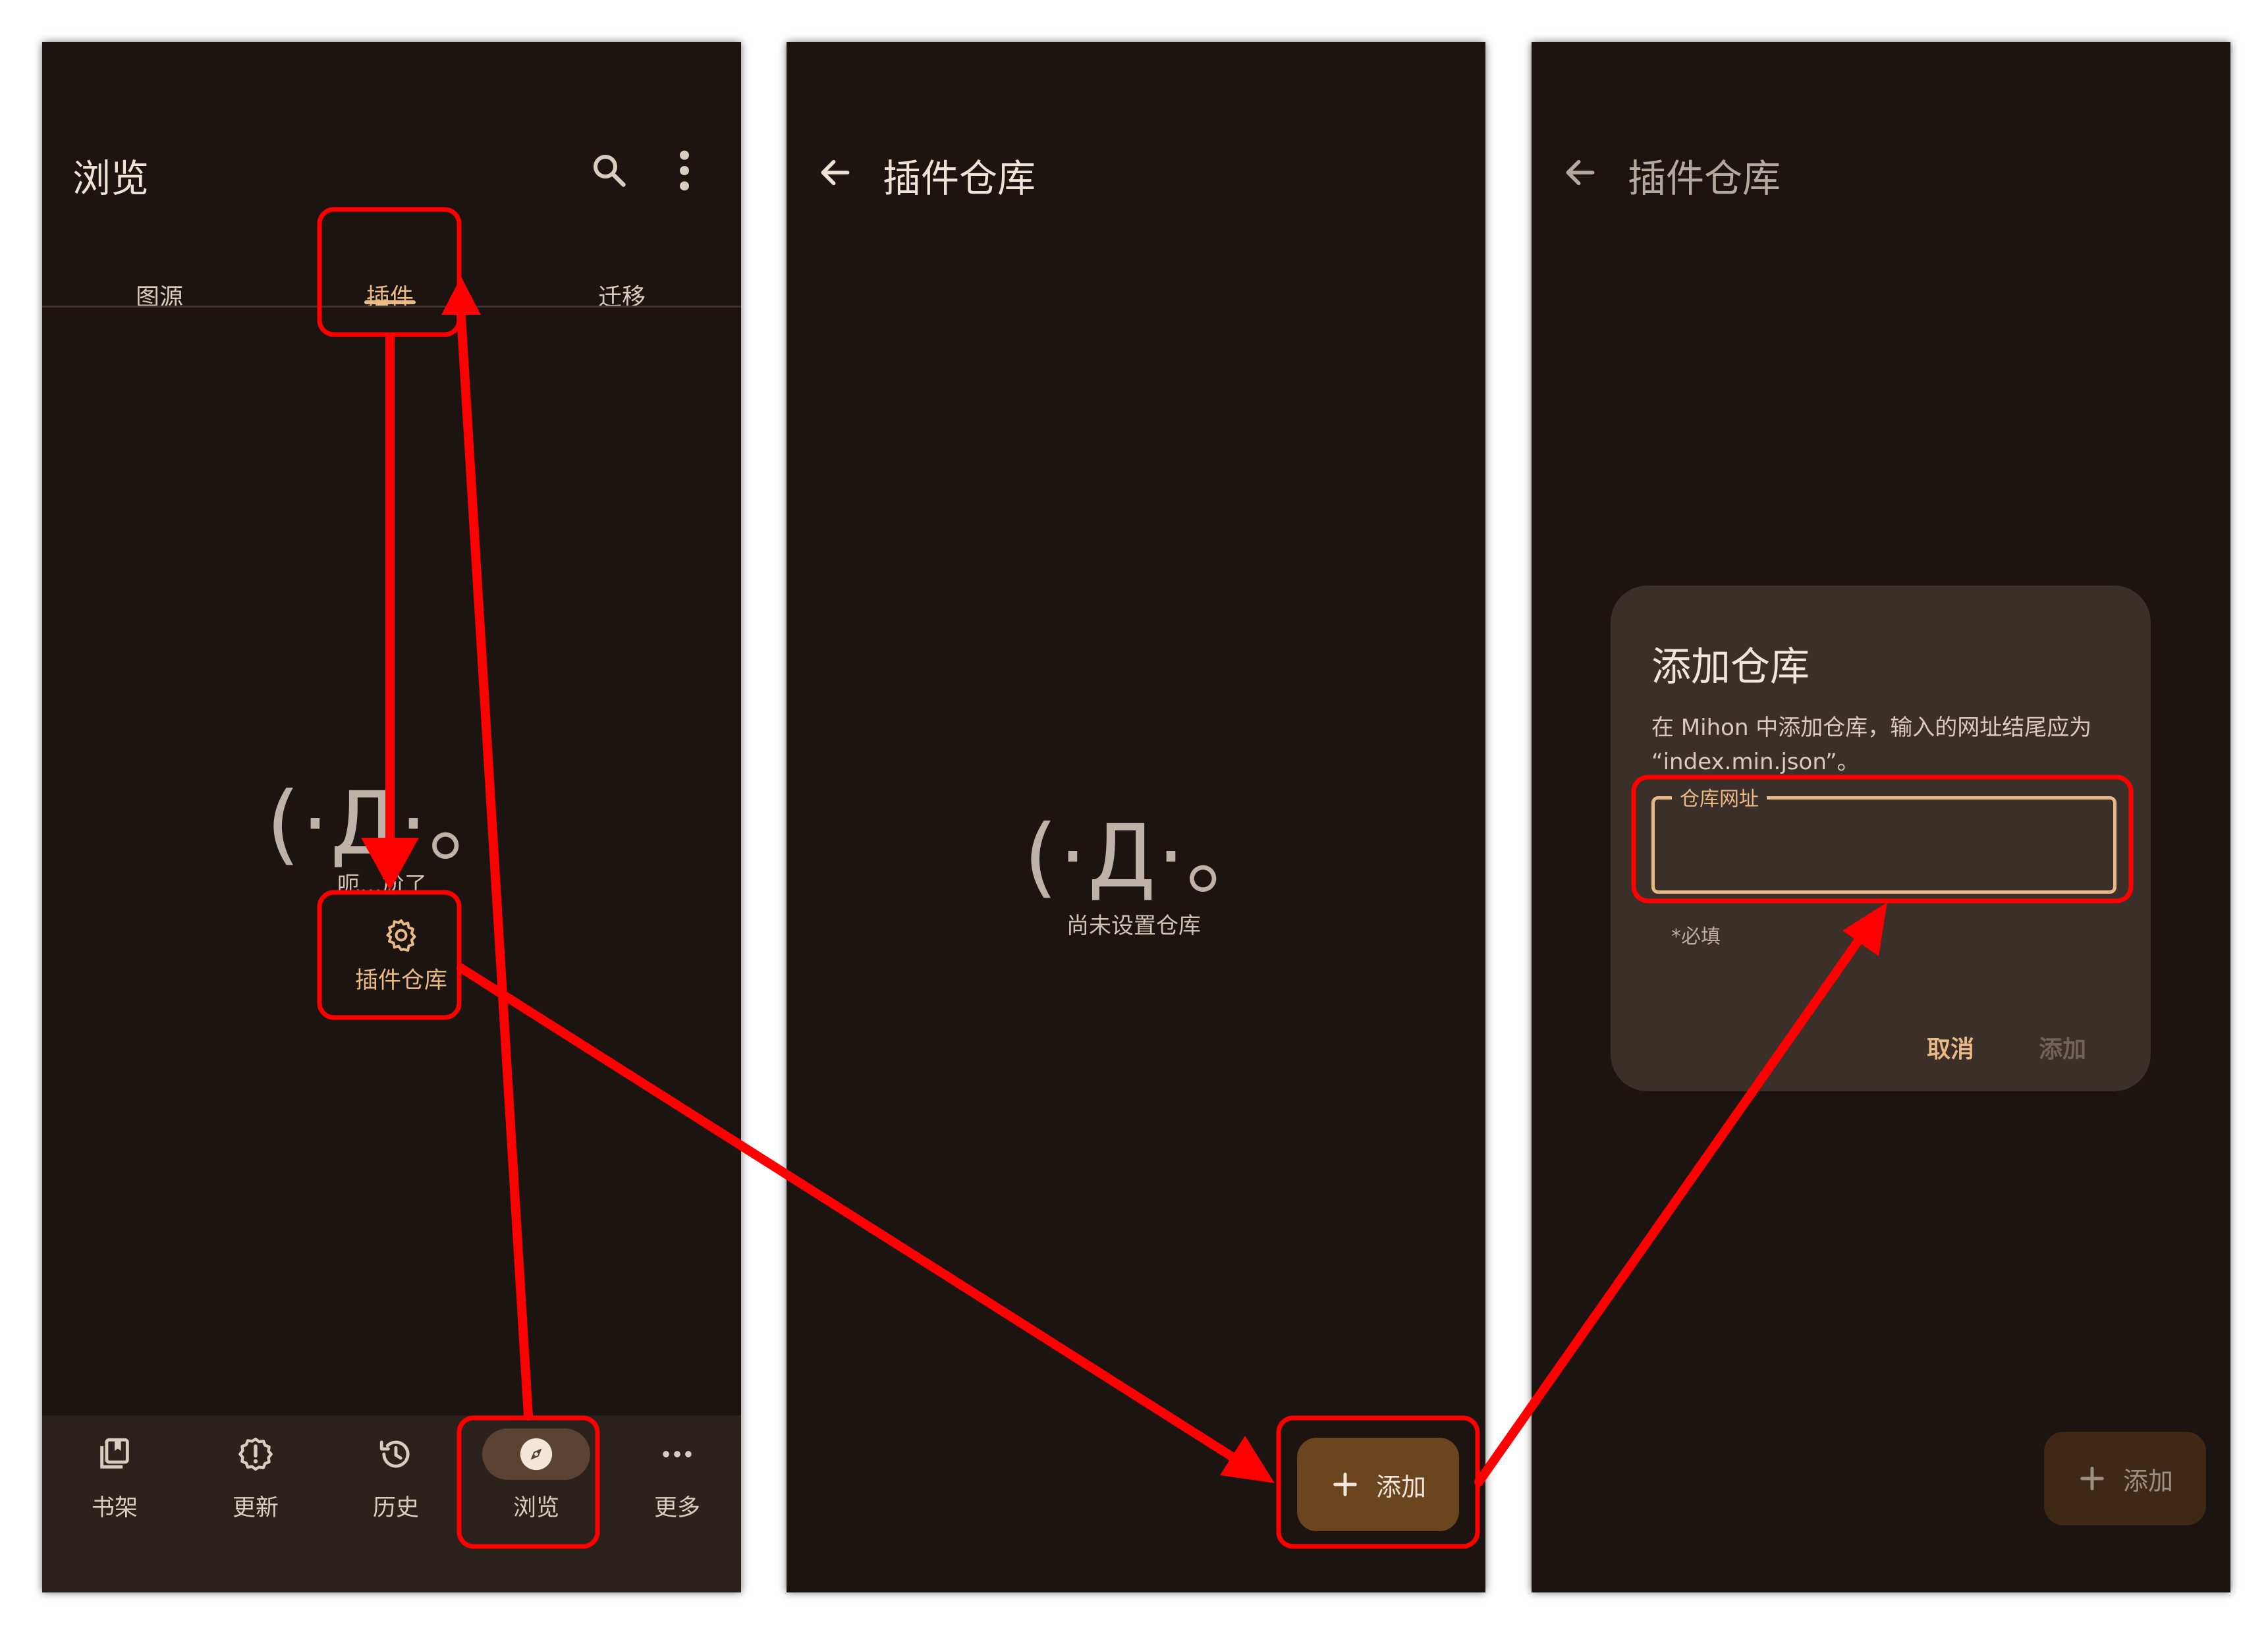 The height and width of the screenshot is (1630, 2268). Describe the element at coordinates (535, 1508) in the screenshot. I see `nav-browse-label: 浏览` at that location.